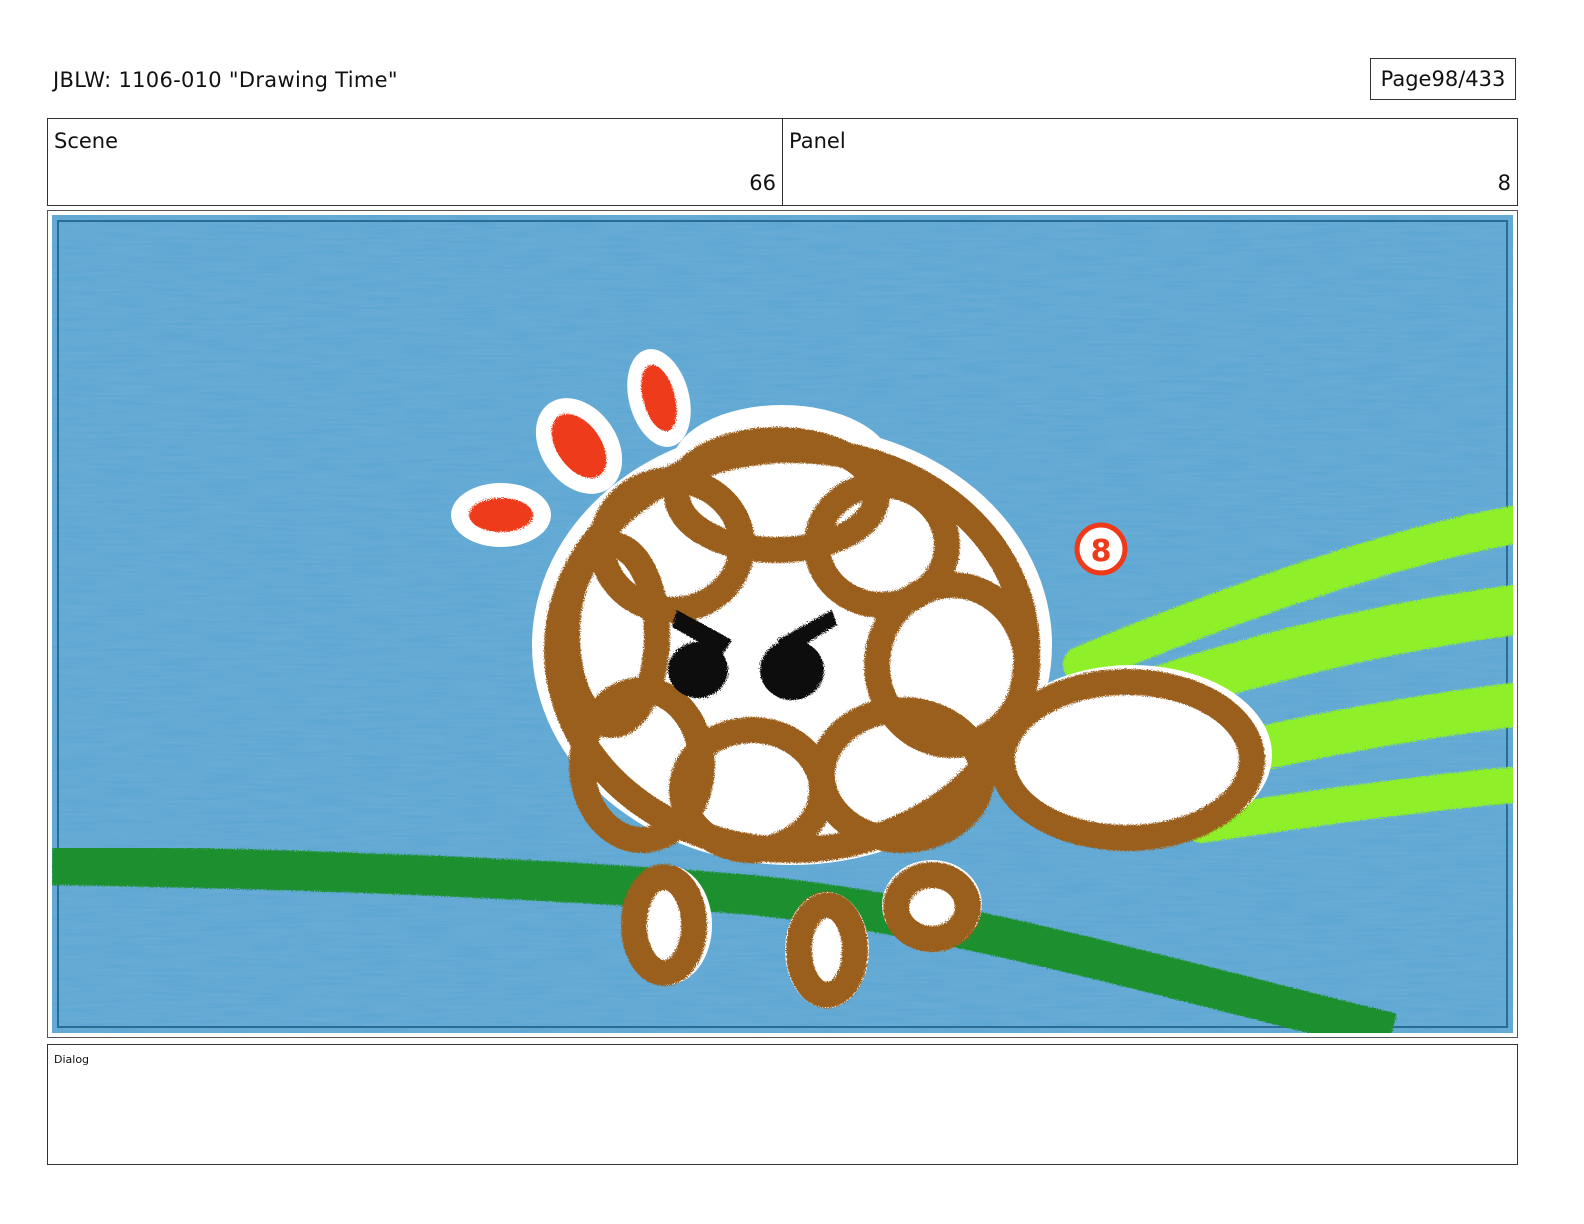  What do you see at coordinates (86, 141) in the screenshot?
I see `scene-label: Scene` at bounding box center [86, 141].